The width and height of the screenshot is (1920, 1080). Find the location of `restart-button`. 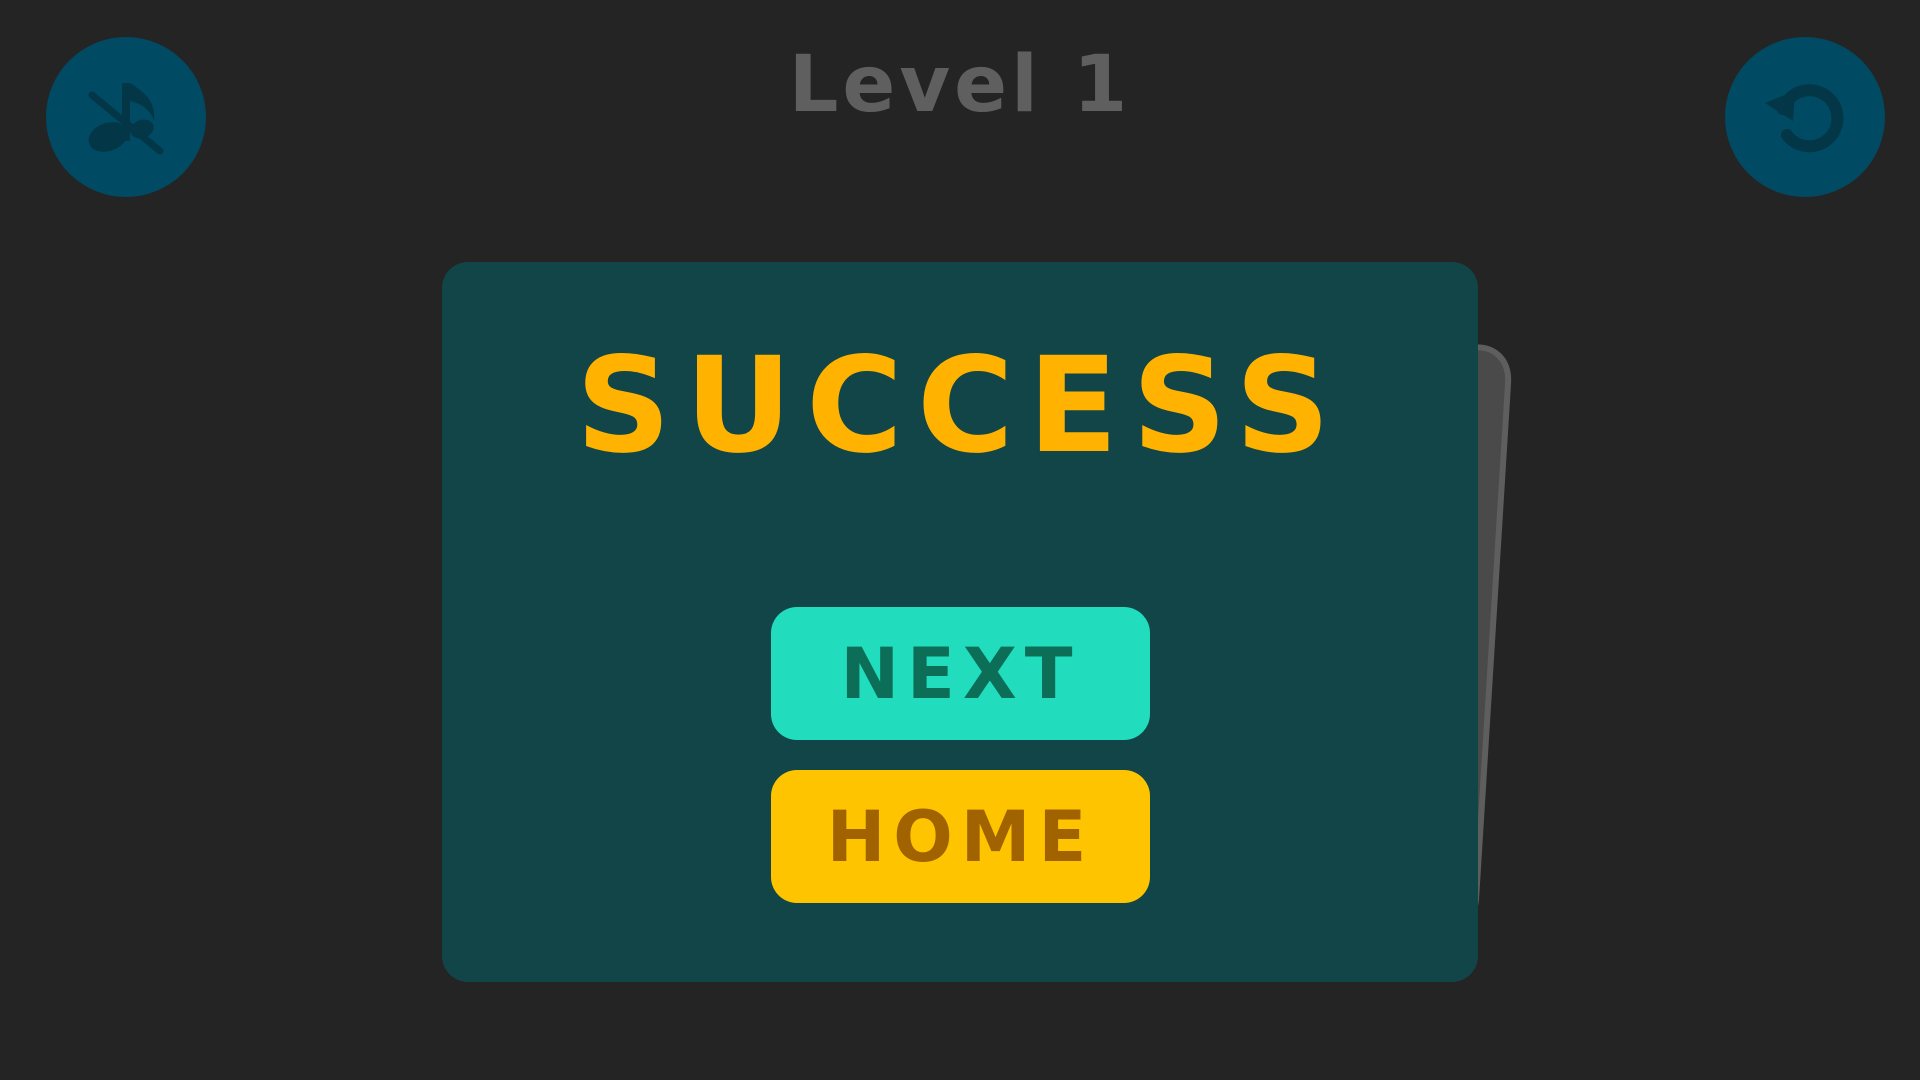

restart-button is located at coordinates (1805, 117).